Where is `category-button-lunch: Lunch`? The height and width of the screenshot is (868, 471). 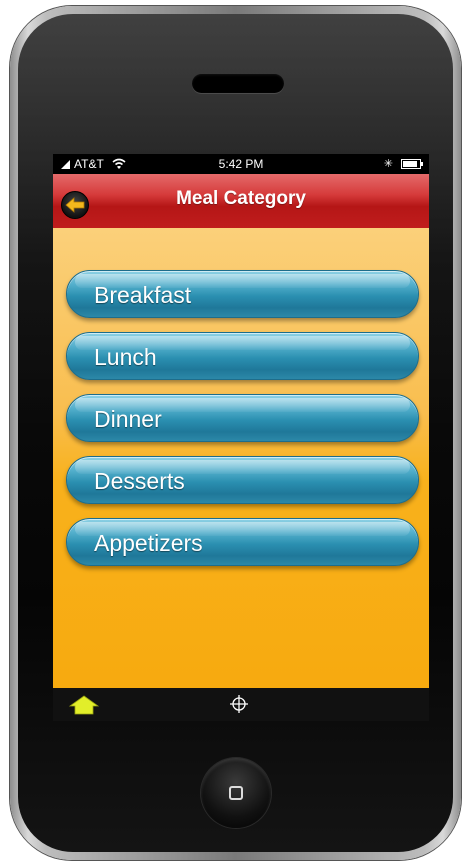
category-button-lunch: Lunch is located at coordinates (242, 356).